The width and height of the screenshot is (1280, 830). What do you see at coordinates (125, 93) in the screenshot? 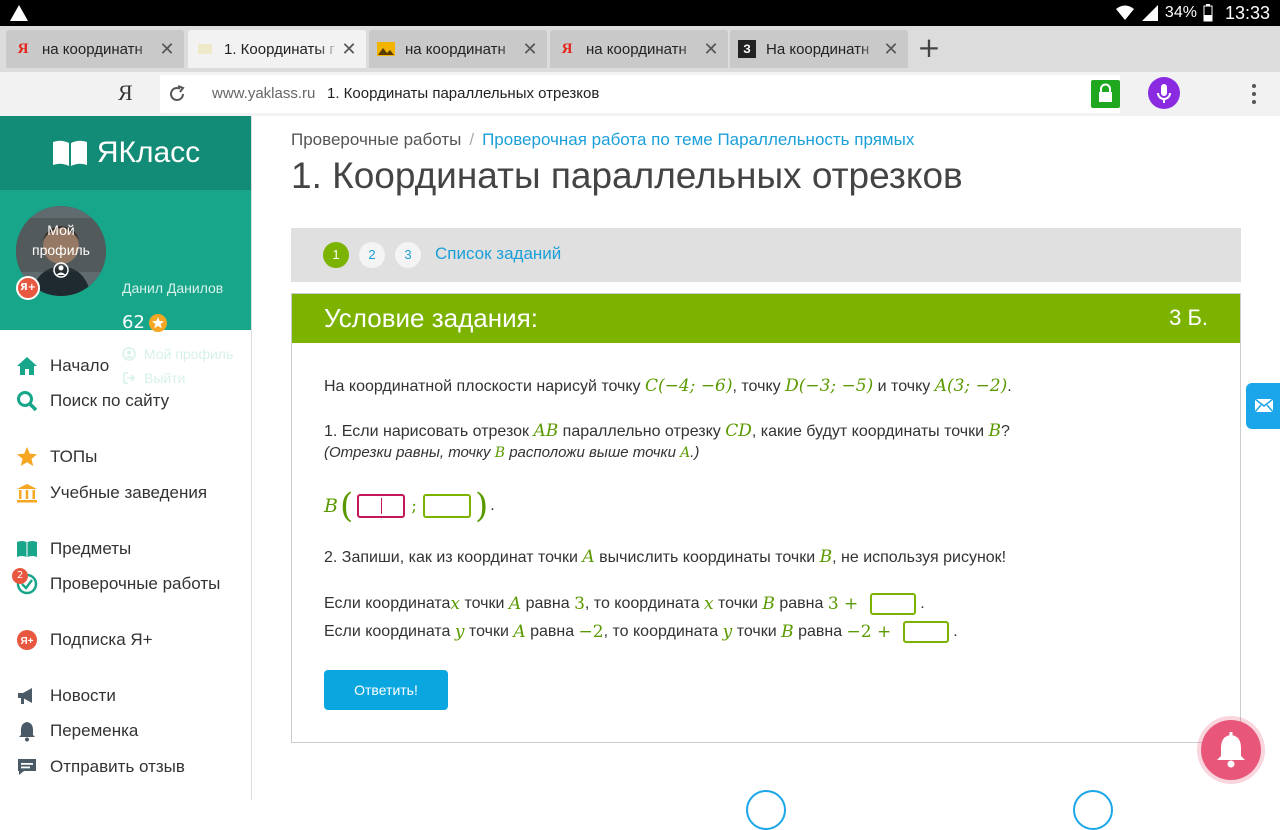
I see `yandex-logo: Я` at bounding box center [125, 93].